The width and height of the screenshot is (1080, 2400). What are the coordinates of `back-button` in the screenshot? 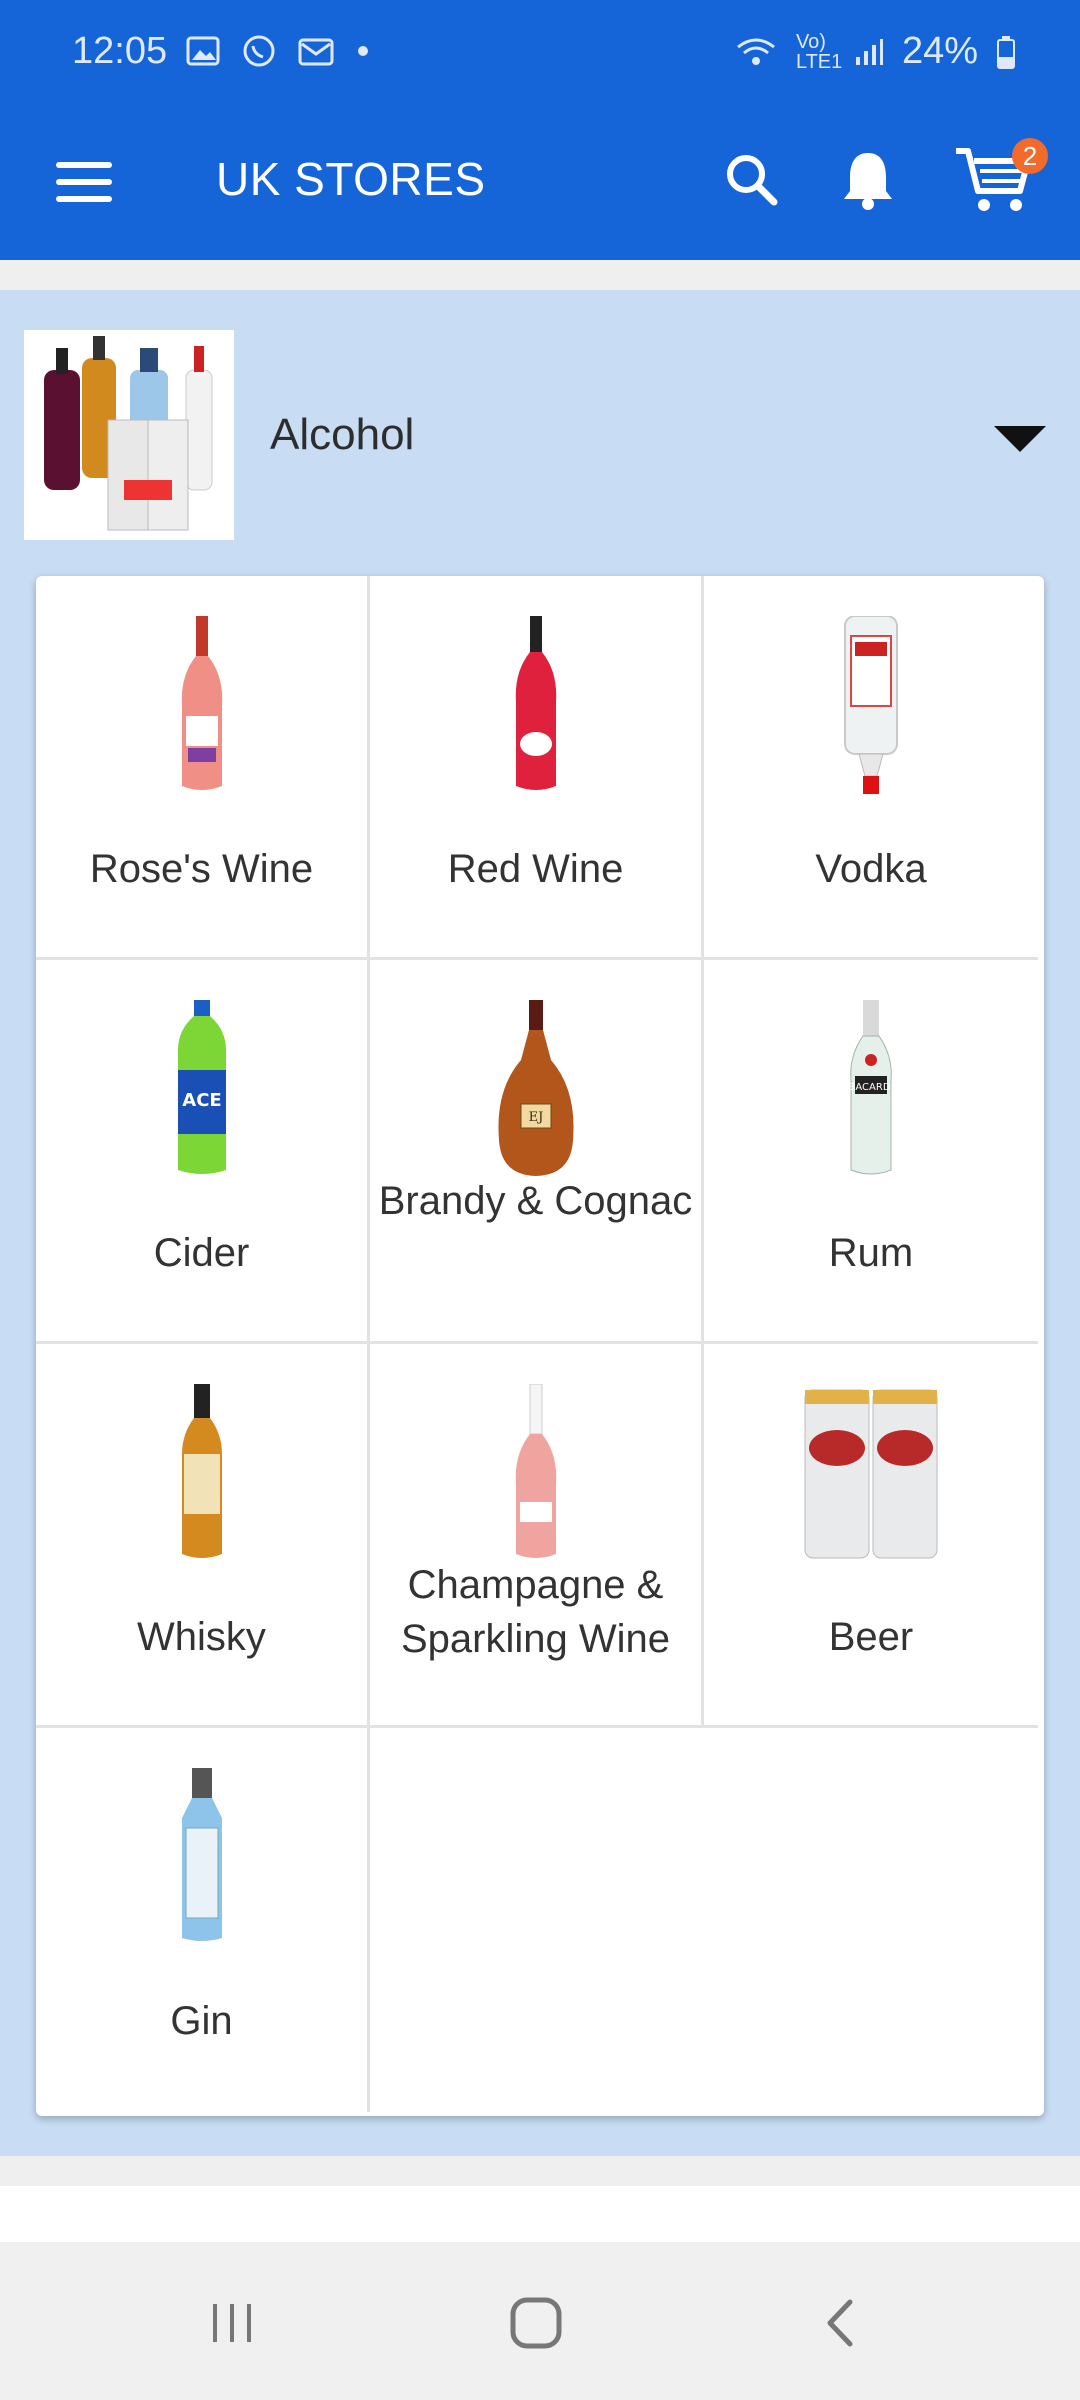 It's located at (840, 2323).